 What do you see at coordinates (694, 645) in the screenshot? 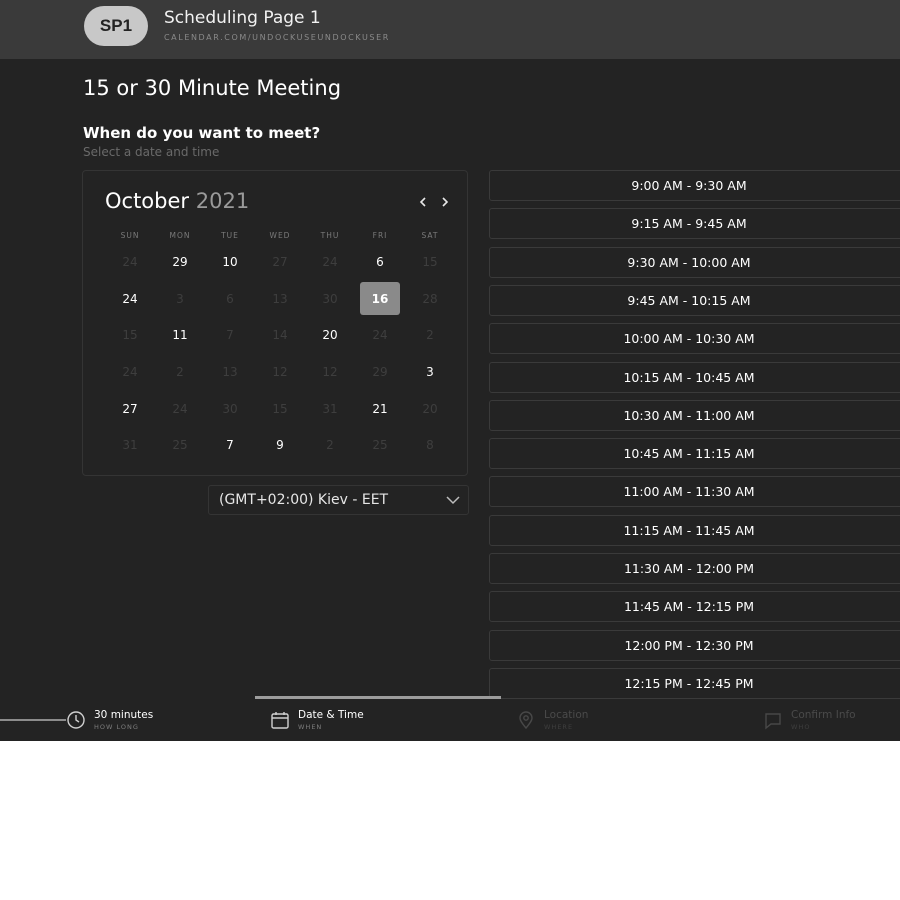
I see `time-slot-button: 12:00 PM - 12:30 PM` at bounding box center [694, 645].